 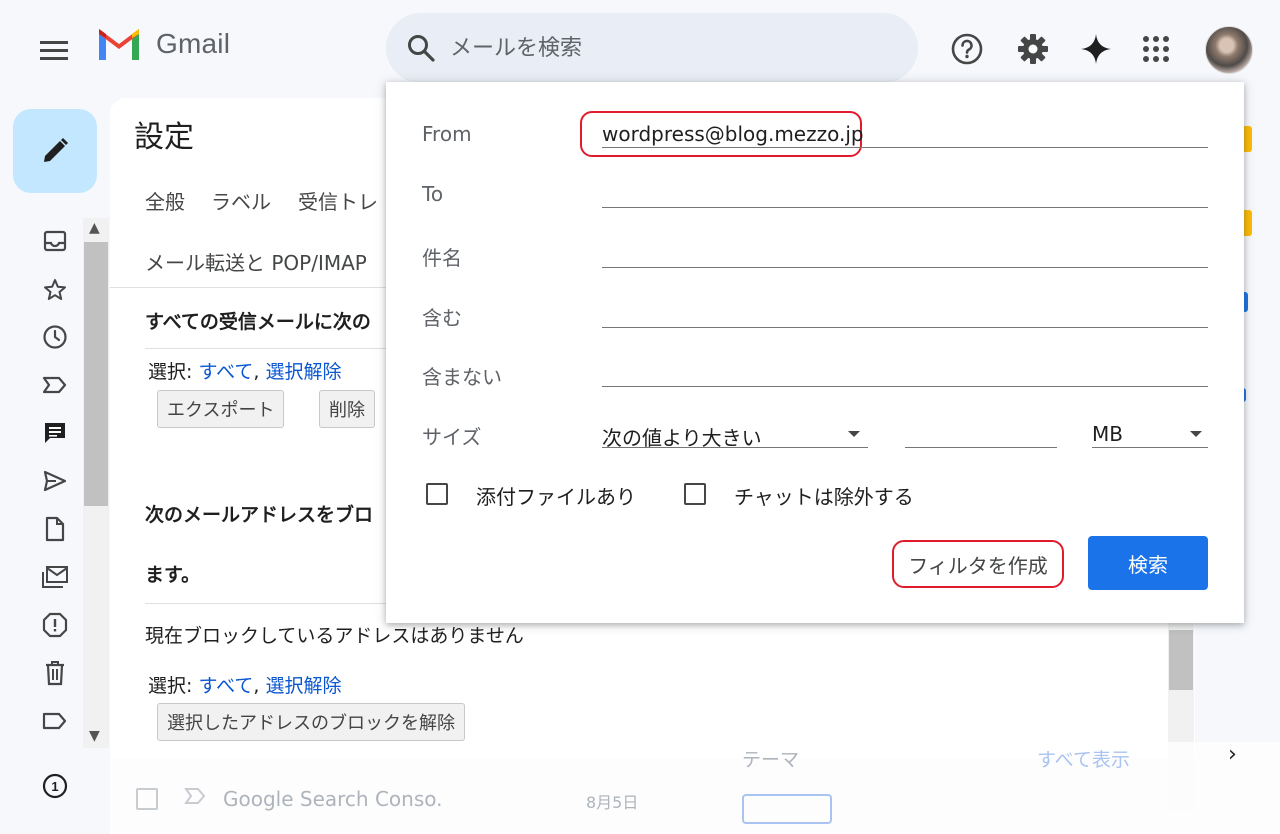 What do you see at coordinates (905, 267) in the screenshot?
I see `subject-input` at bounding box center [905, 267].